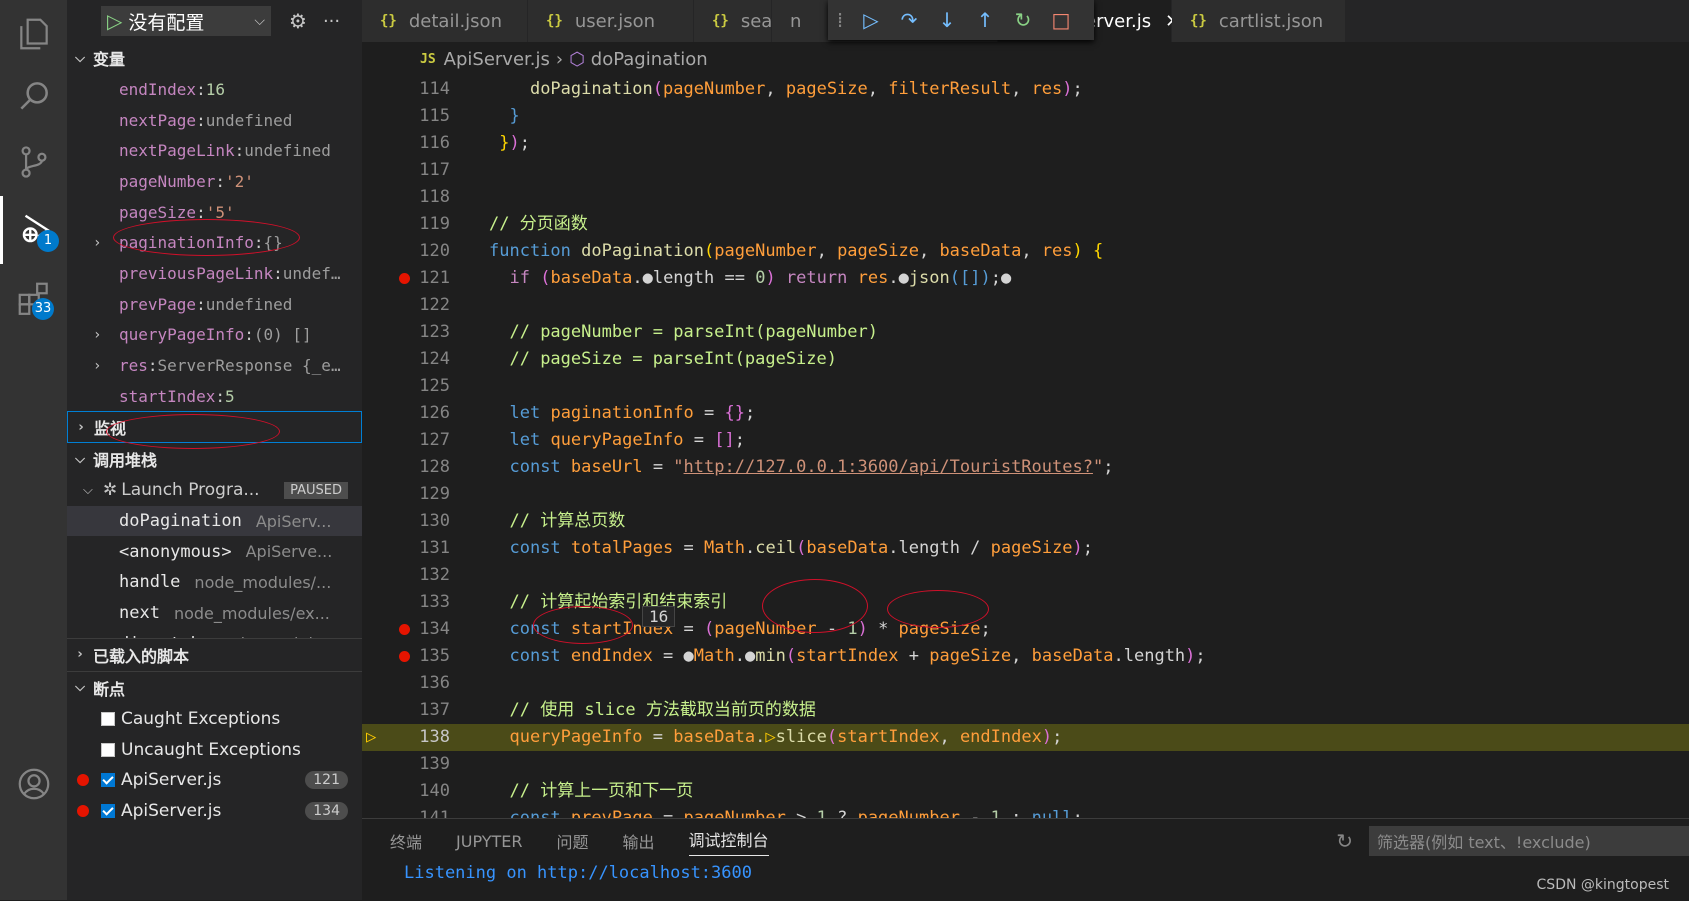 This screenshot has width=1689, height=901. Describe the element at coordinates (573, 841) in the screenshot. I see `panel-tab: 问题` at that location.